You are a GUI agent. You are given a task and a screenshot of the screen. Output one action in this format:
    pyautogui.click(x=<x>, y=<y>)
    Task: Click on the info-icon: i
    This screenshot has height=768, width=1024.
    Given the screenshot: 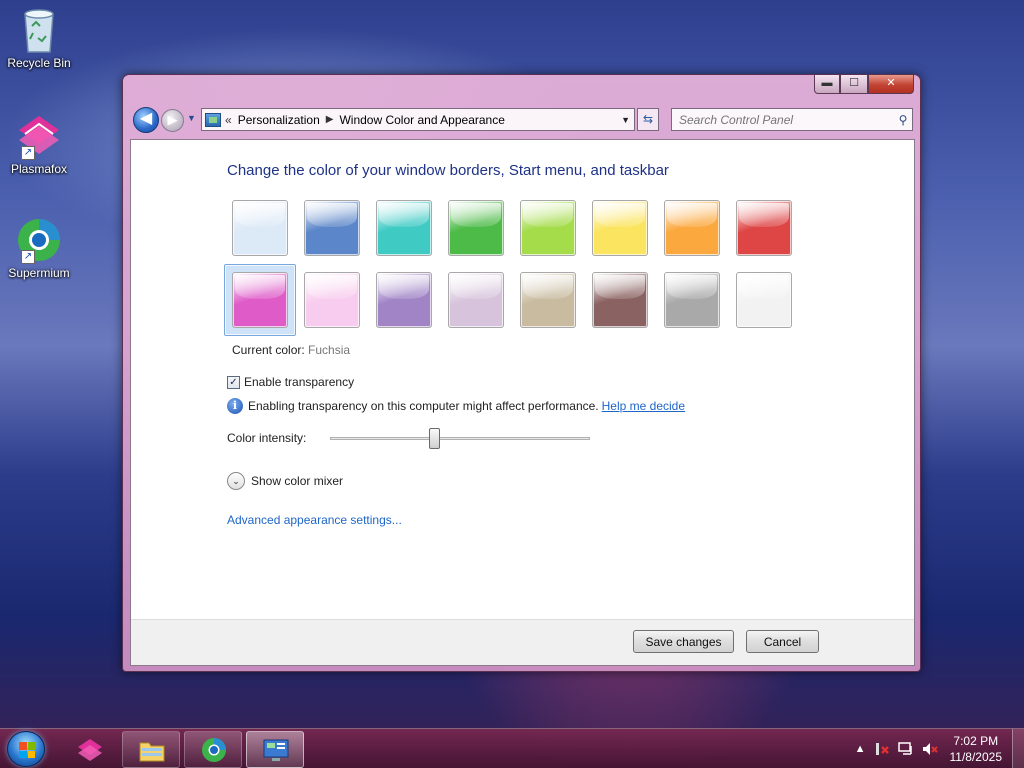 What is the action you would take?
    pyautogui.click(x=235, y=406)
    